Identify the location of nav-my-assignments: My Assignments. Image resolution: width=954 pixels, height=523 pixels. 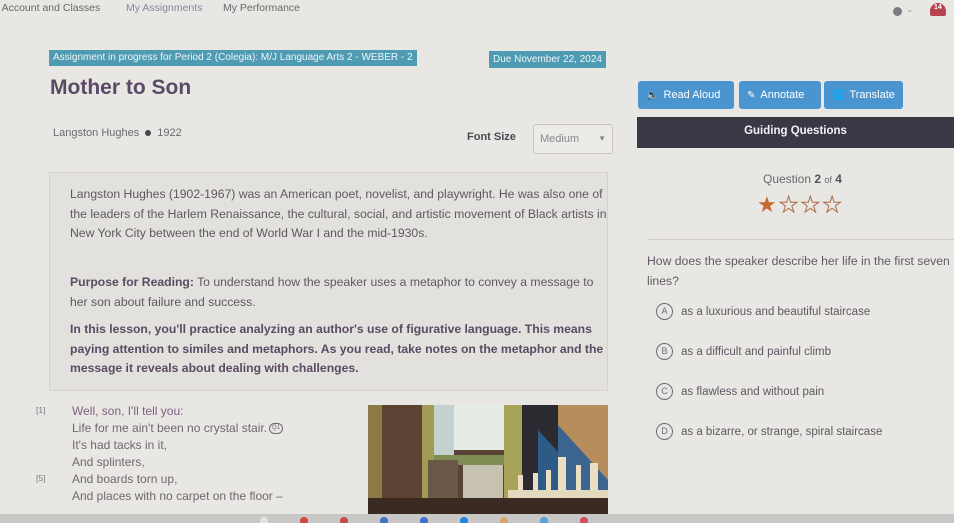
(164, 8).